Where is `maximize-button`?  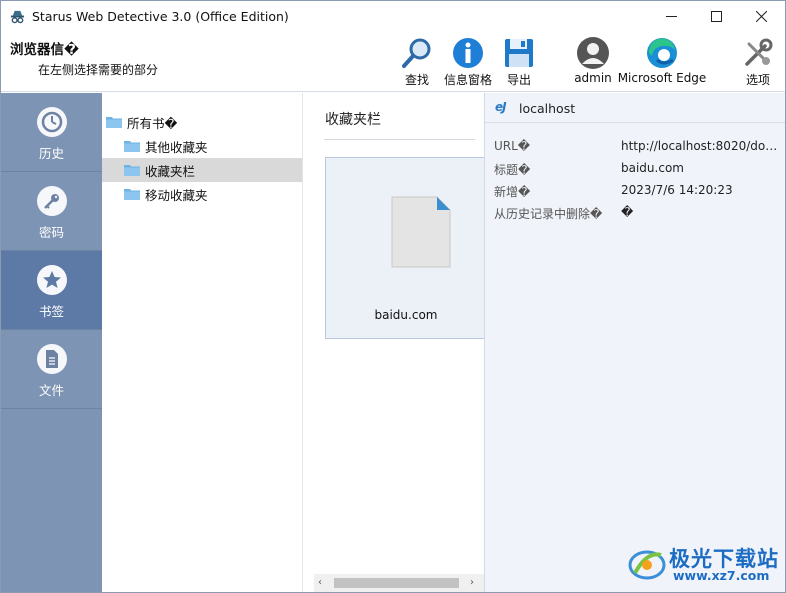
maximize-button is located at coordinates (716, 16).